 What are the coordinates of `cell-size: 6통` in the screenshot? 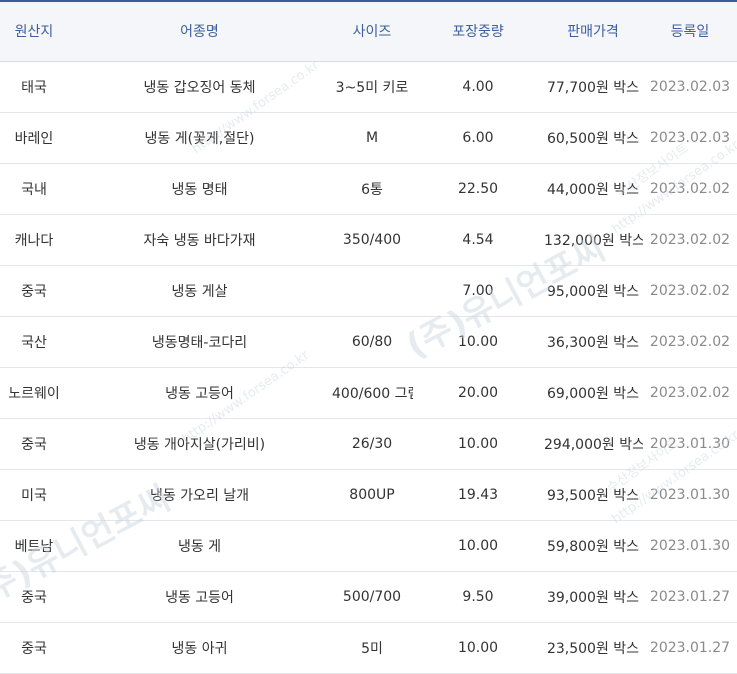 It's located at (372, 189).